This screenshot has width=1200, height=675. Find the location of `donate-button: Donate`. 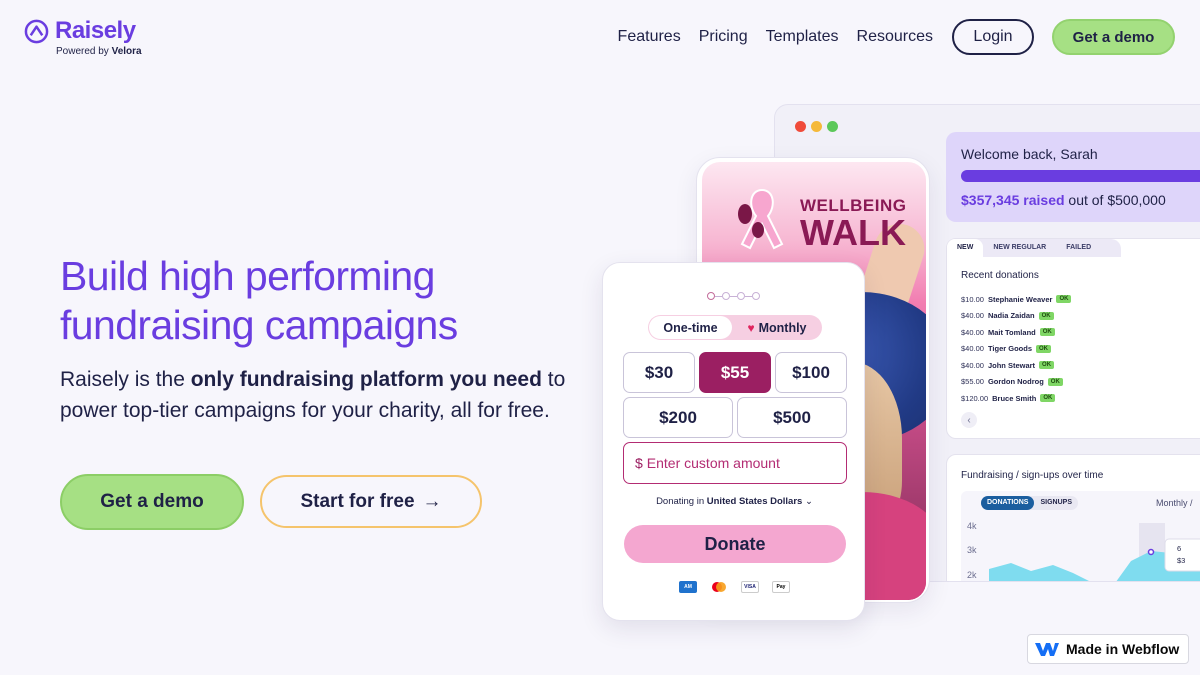

donate-button: Donate is located at coordinates (735, 544).